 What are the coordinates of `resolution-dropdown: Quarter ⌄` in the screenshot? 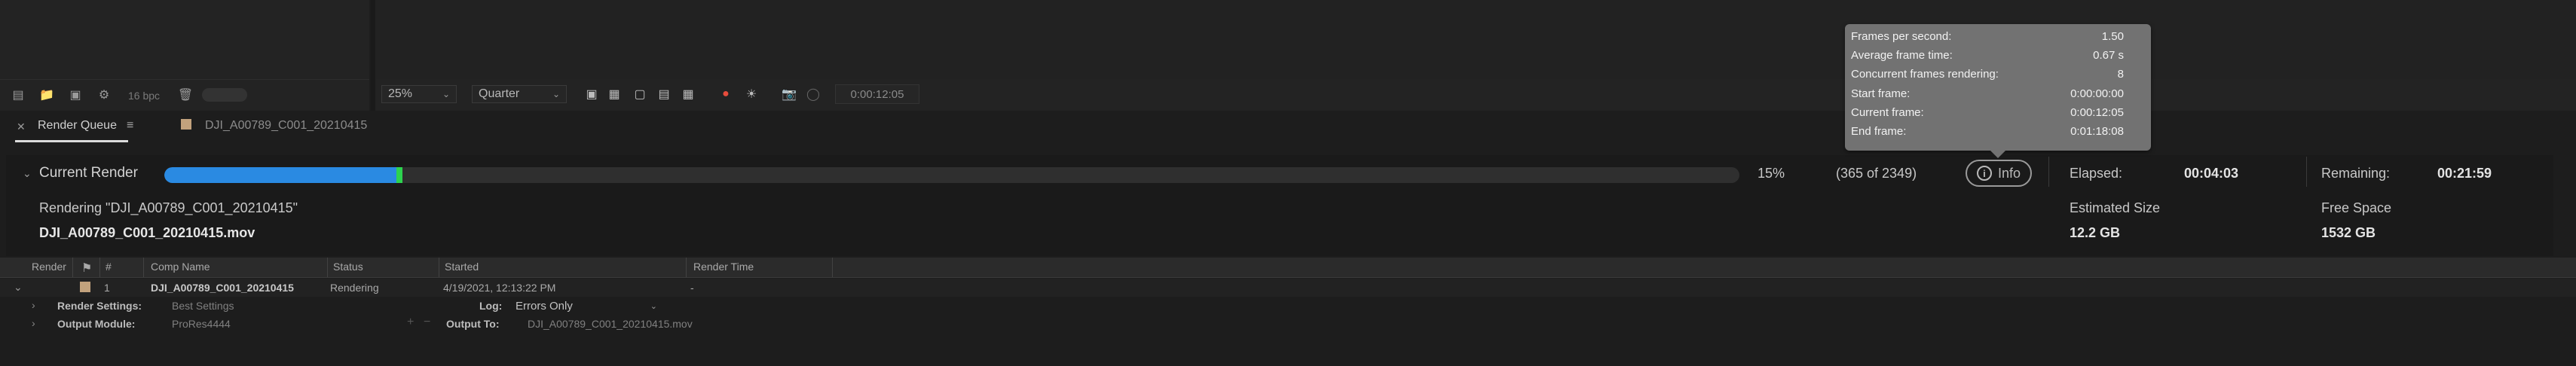 It's located at (519, 94).